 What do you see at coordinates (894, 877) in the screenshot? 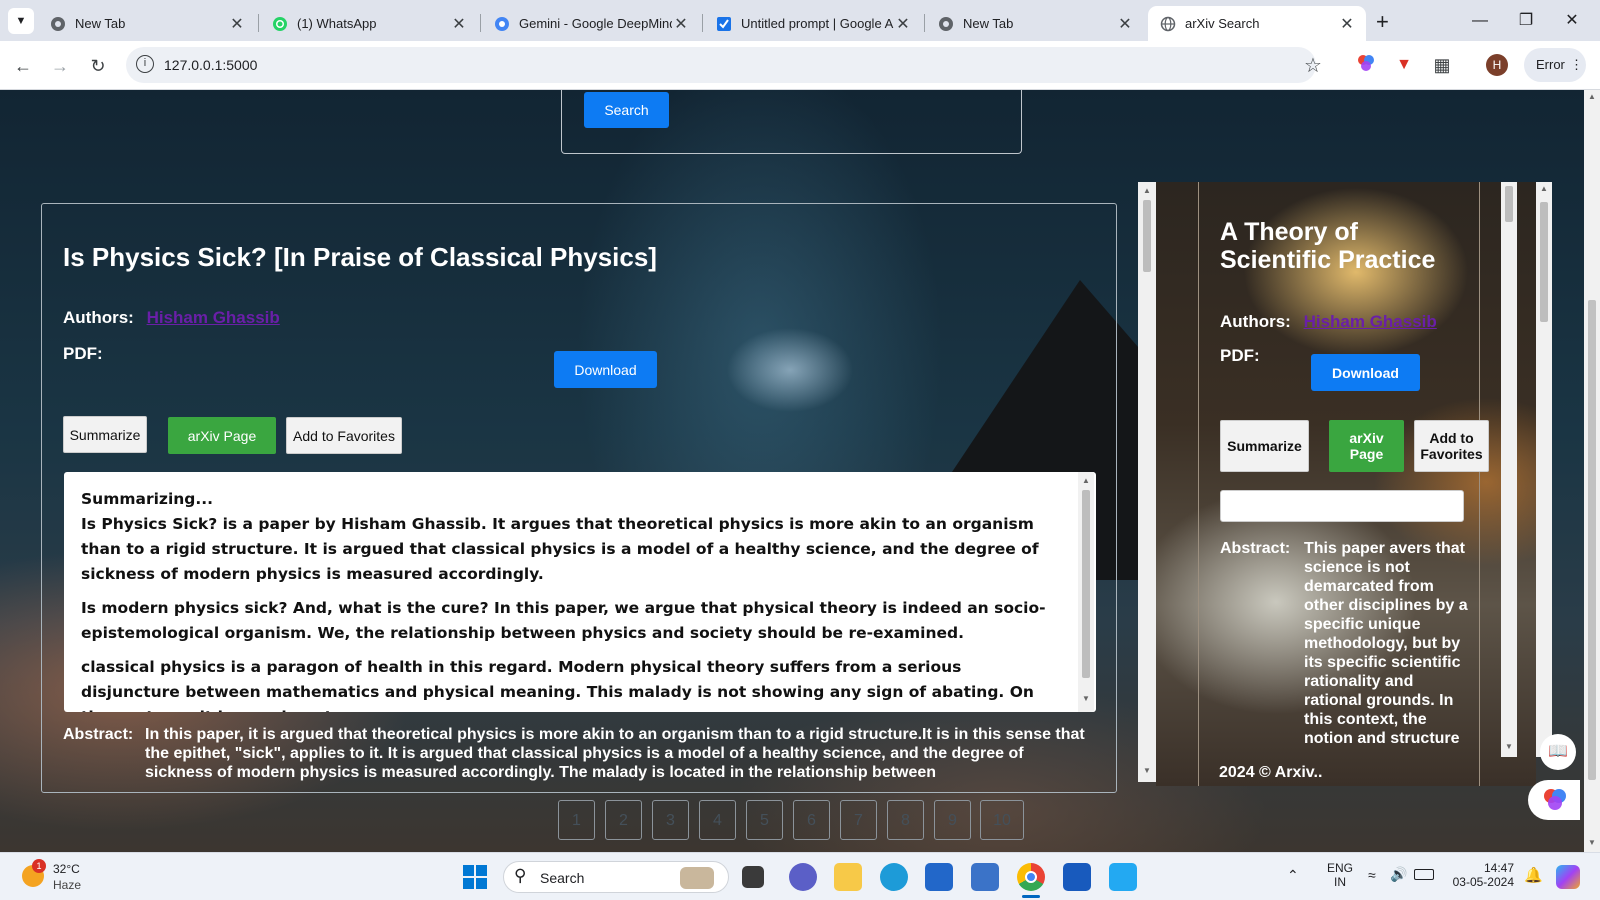
I see `edge-icon` at bounding box center [894, 877].